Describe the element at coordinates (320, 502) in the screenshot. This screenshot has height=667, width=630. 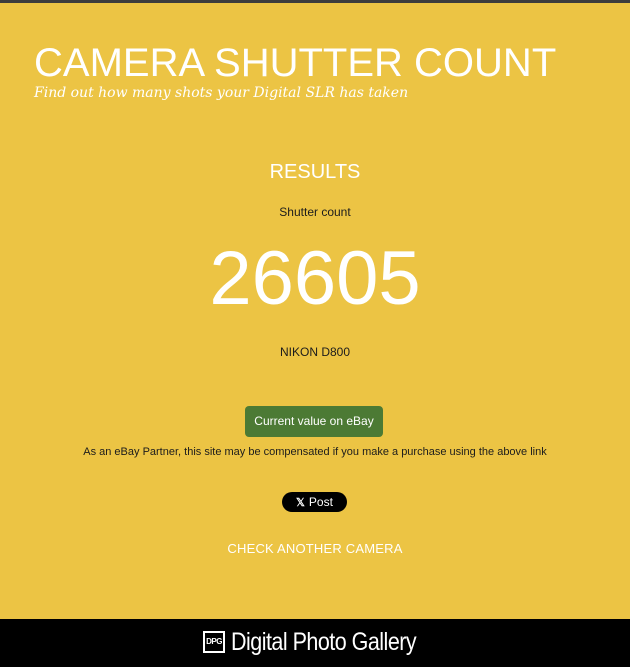
I see `x-post-label: Post` at that location.